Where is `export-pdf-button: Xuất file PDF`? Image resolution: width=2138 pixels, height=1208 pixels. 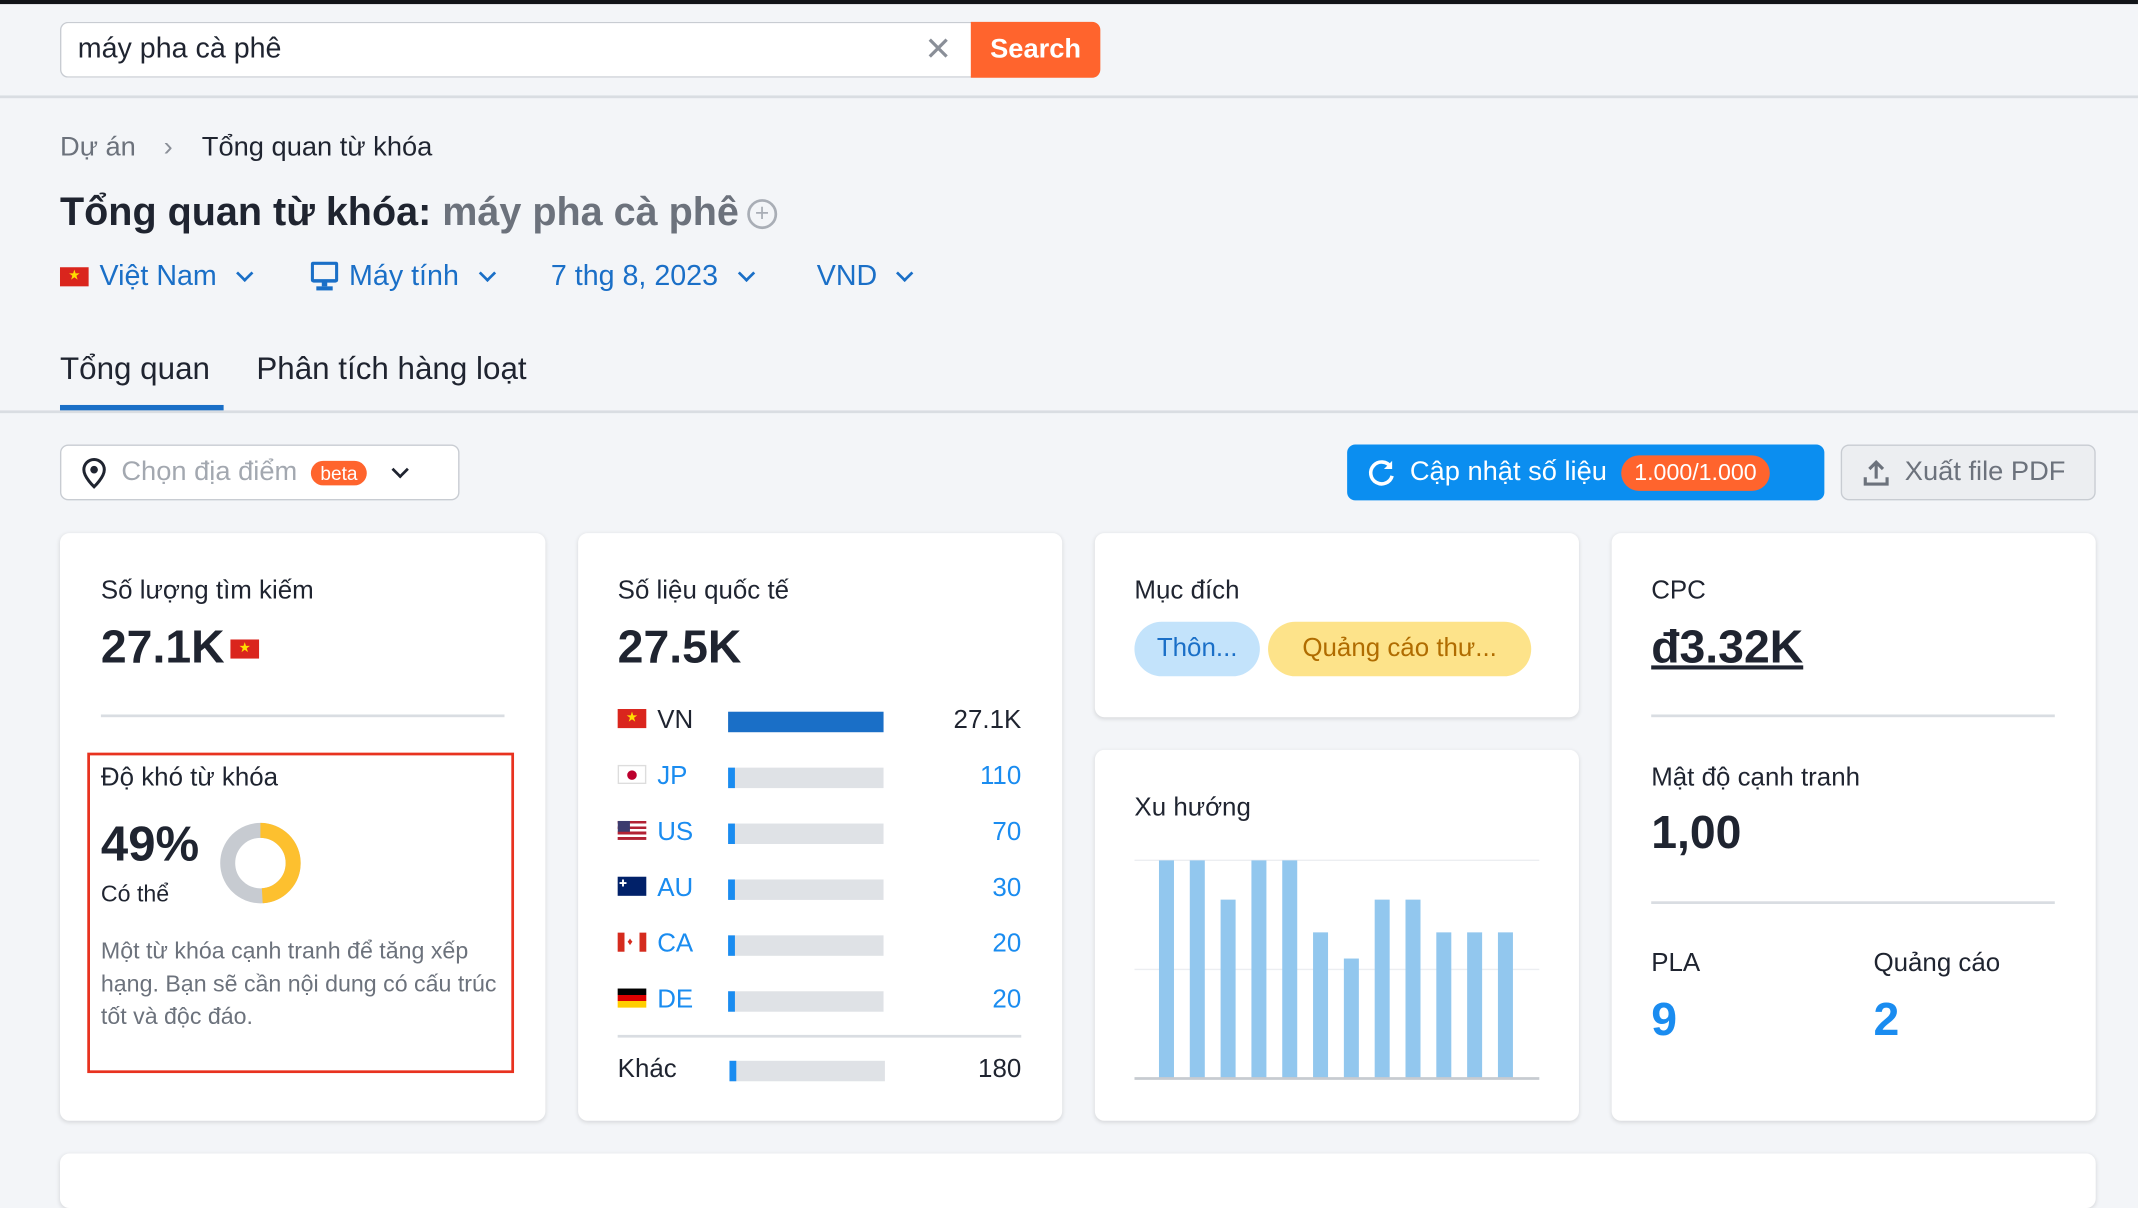
export-pdf-button: Xuất file PDF is located at coordinates (1968, 472).